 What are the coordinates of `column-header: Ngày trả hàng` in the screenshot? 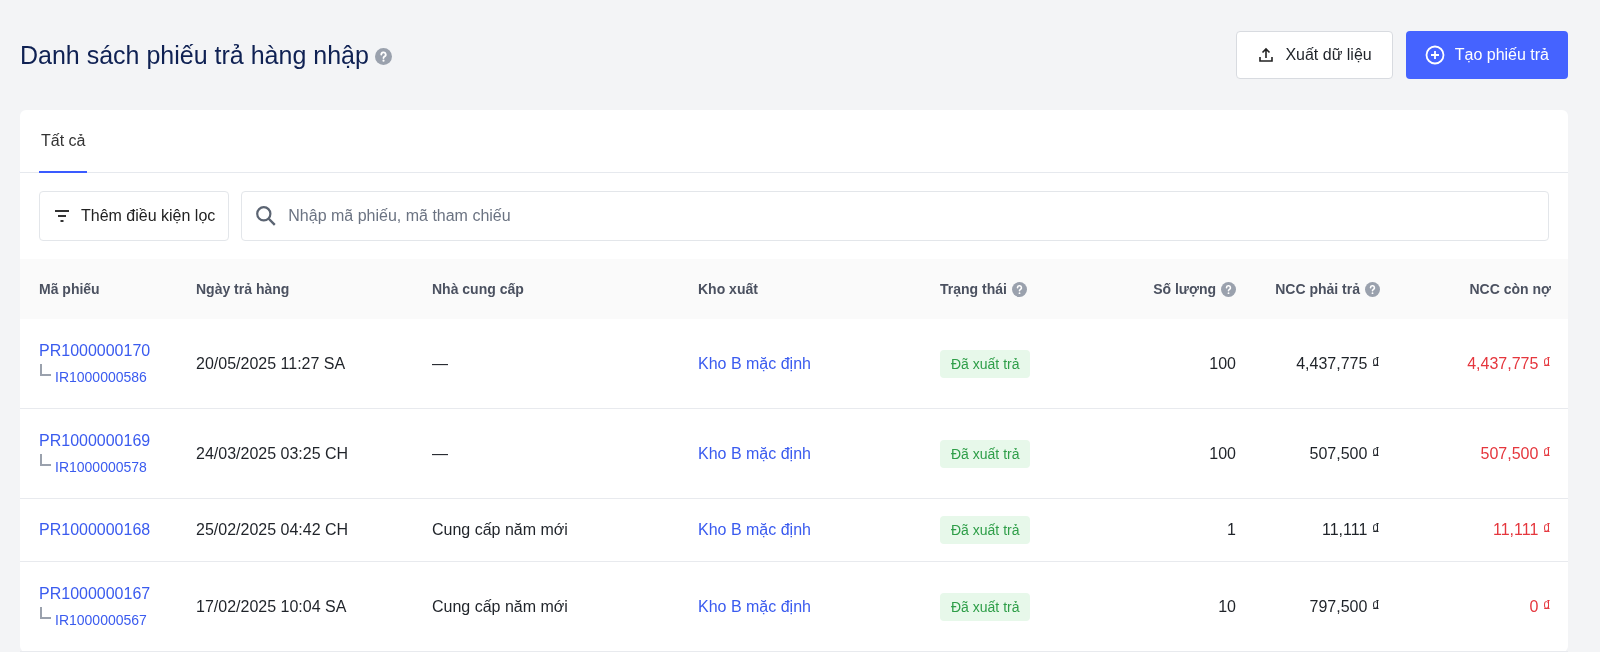 It's located at (243, 289).